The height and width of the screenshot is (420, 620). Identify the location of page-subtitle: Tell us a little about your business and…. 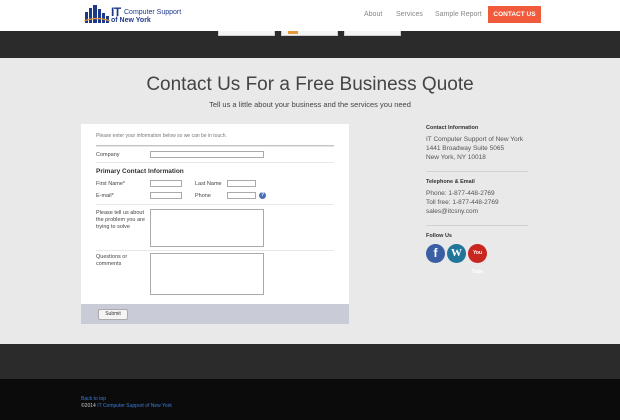
(310, 104).